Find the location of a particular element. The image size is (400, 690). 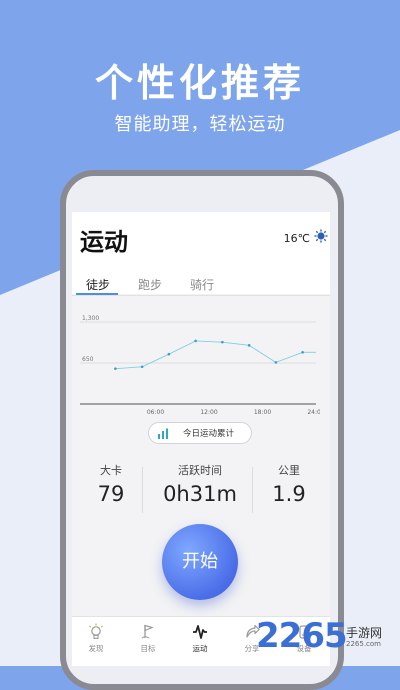

metric-calories: 大卡 79 is located at coordinates (111, 484).